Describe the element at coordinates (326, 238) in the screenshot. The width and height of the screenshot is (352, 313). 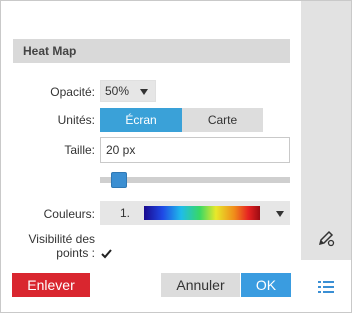
I see `edit-pencil-icon` at that location.